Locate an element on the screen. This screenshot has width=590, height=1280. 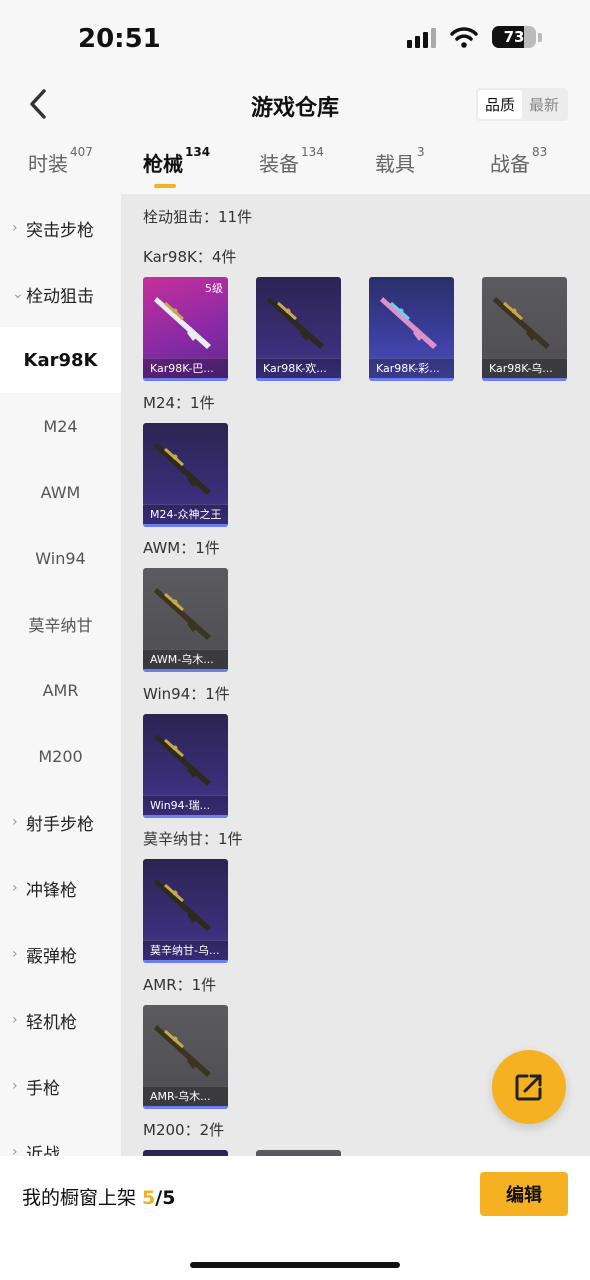
share-external-icon is located at coordinates (528, 1087).